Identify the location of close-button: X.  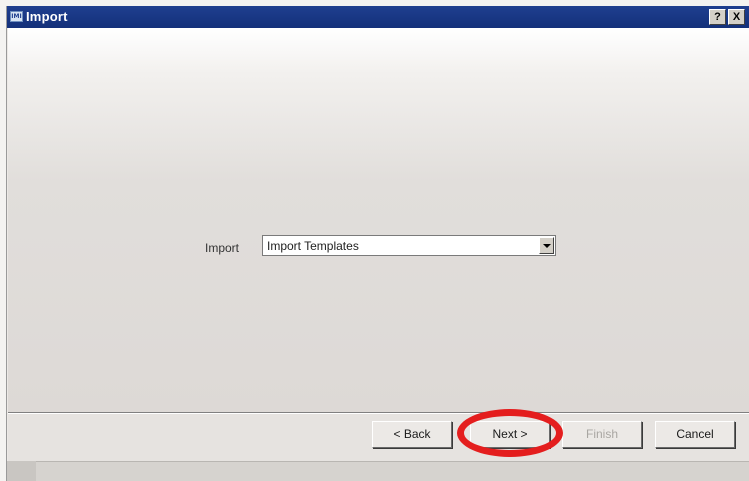
(736, 17).